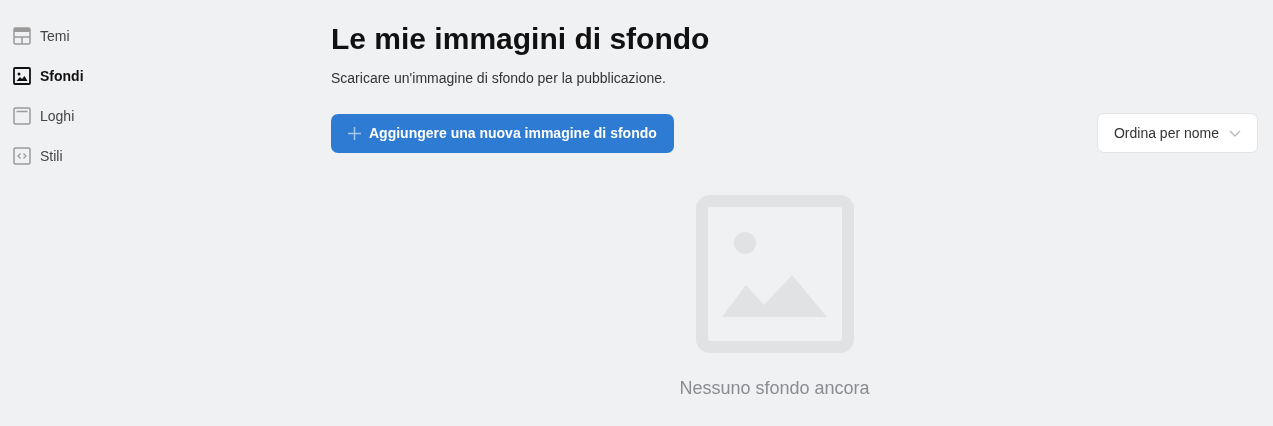 Image resolution: width=1273 pixels, height=426 pixels. I want to click on sidebar-item: Temi, so click(172, 36).